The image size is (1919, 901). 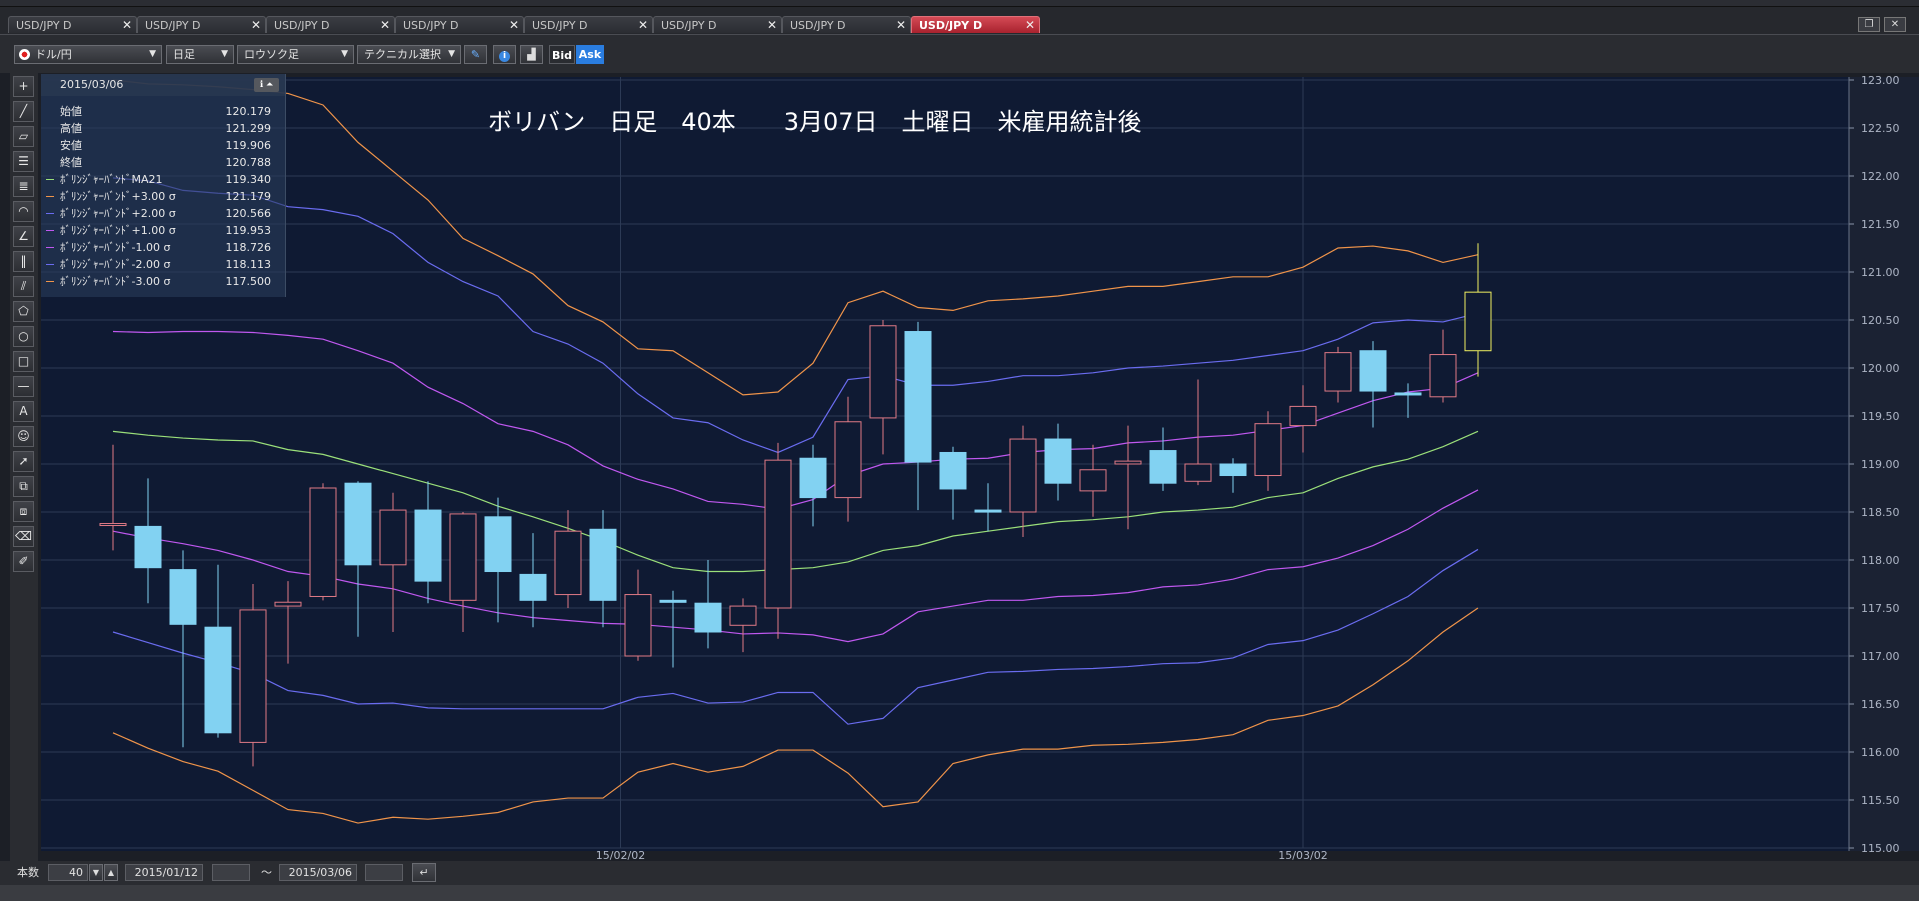 What do you see at coordinates (118, 230) in the screenshot?
I see `info-label: ﾎﾞﾘﾝｼﾞｬｰﾊﾞﾝﾄﾞ+1.00 σ` at bounding box center [118, 230].